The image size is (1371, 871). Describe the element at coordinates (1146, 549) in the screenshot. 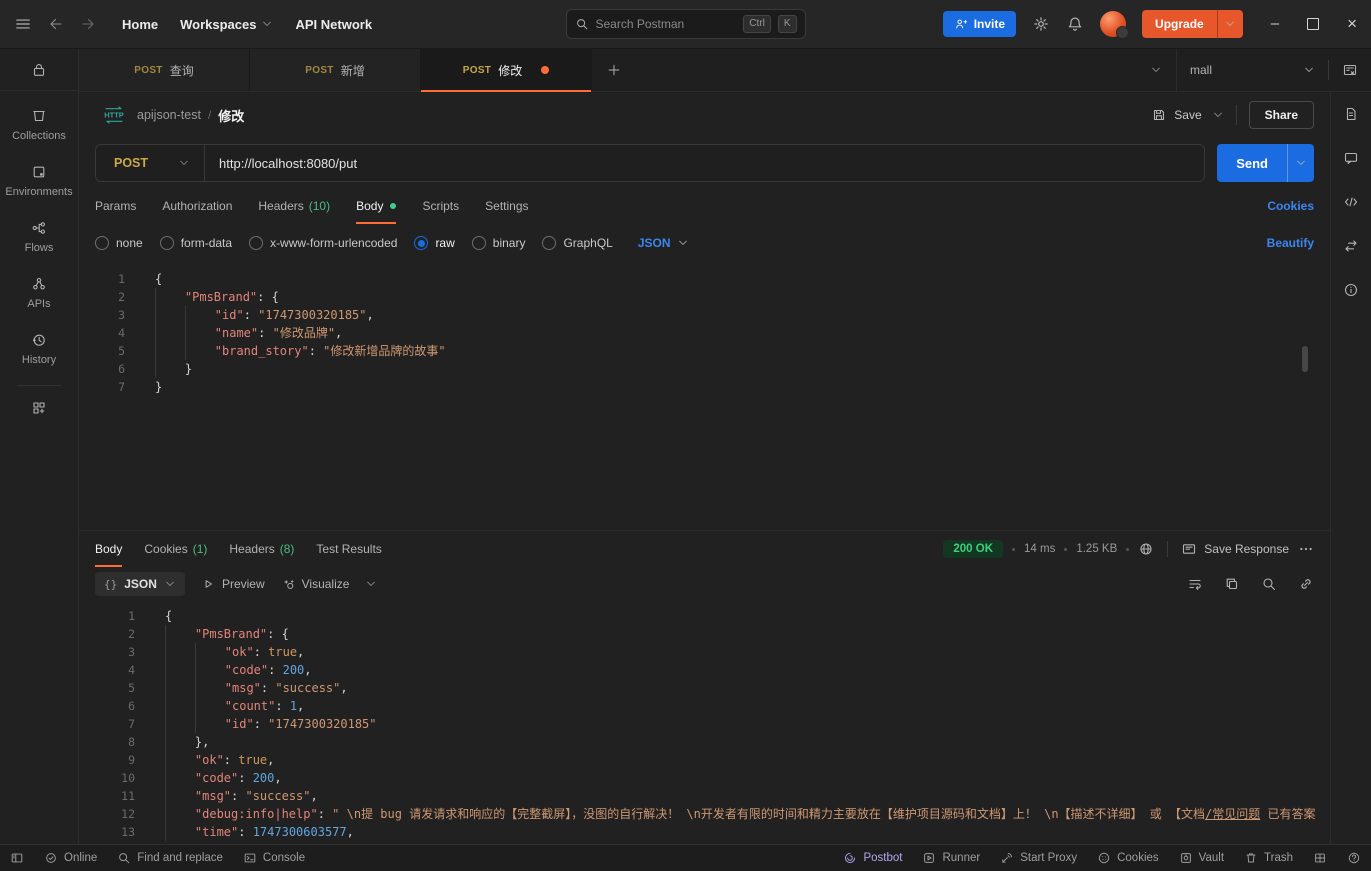

I see `globe-icon` at that location.